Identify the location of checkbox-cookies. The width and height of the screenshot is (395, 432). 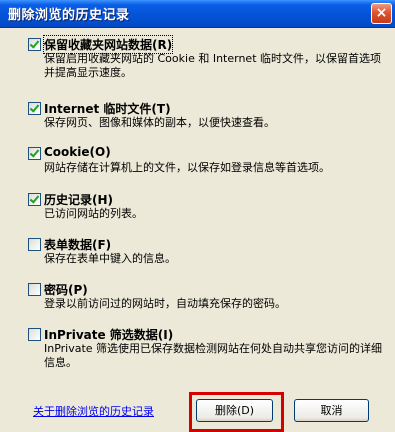
(34, 153).